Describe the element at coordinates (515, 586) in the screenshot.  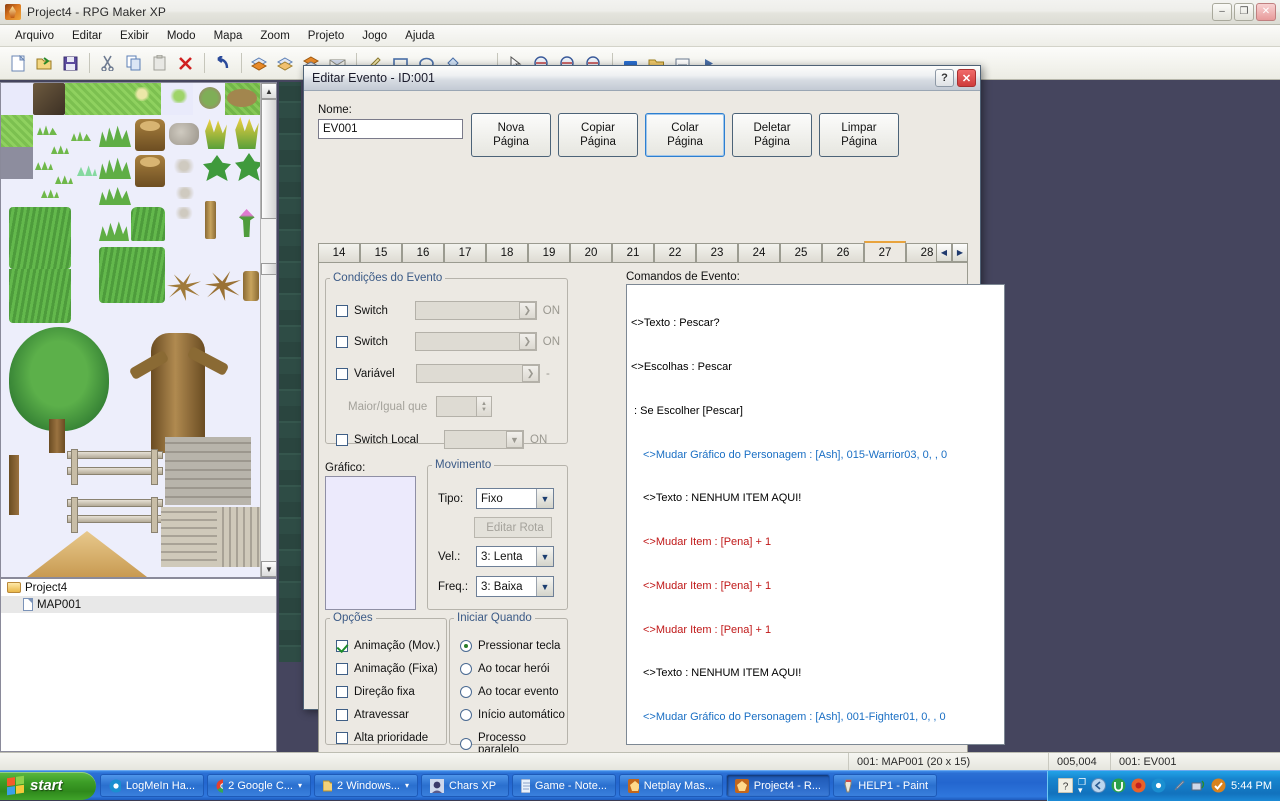
I see `movement-freq-select: 3: Baixa ▼` at that location.